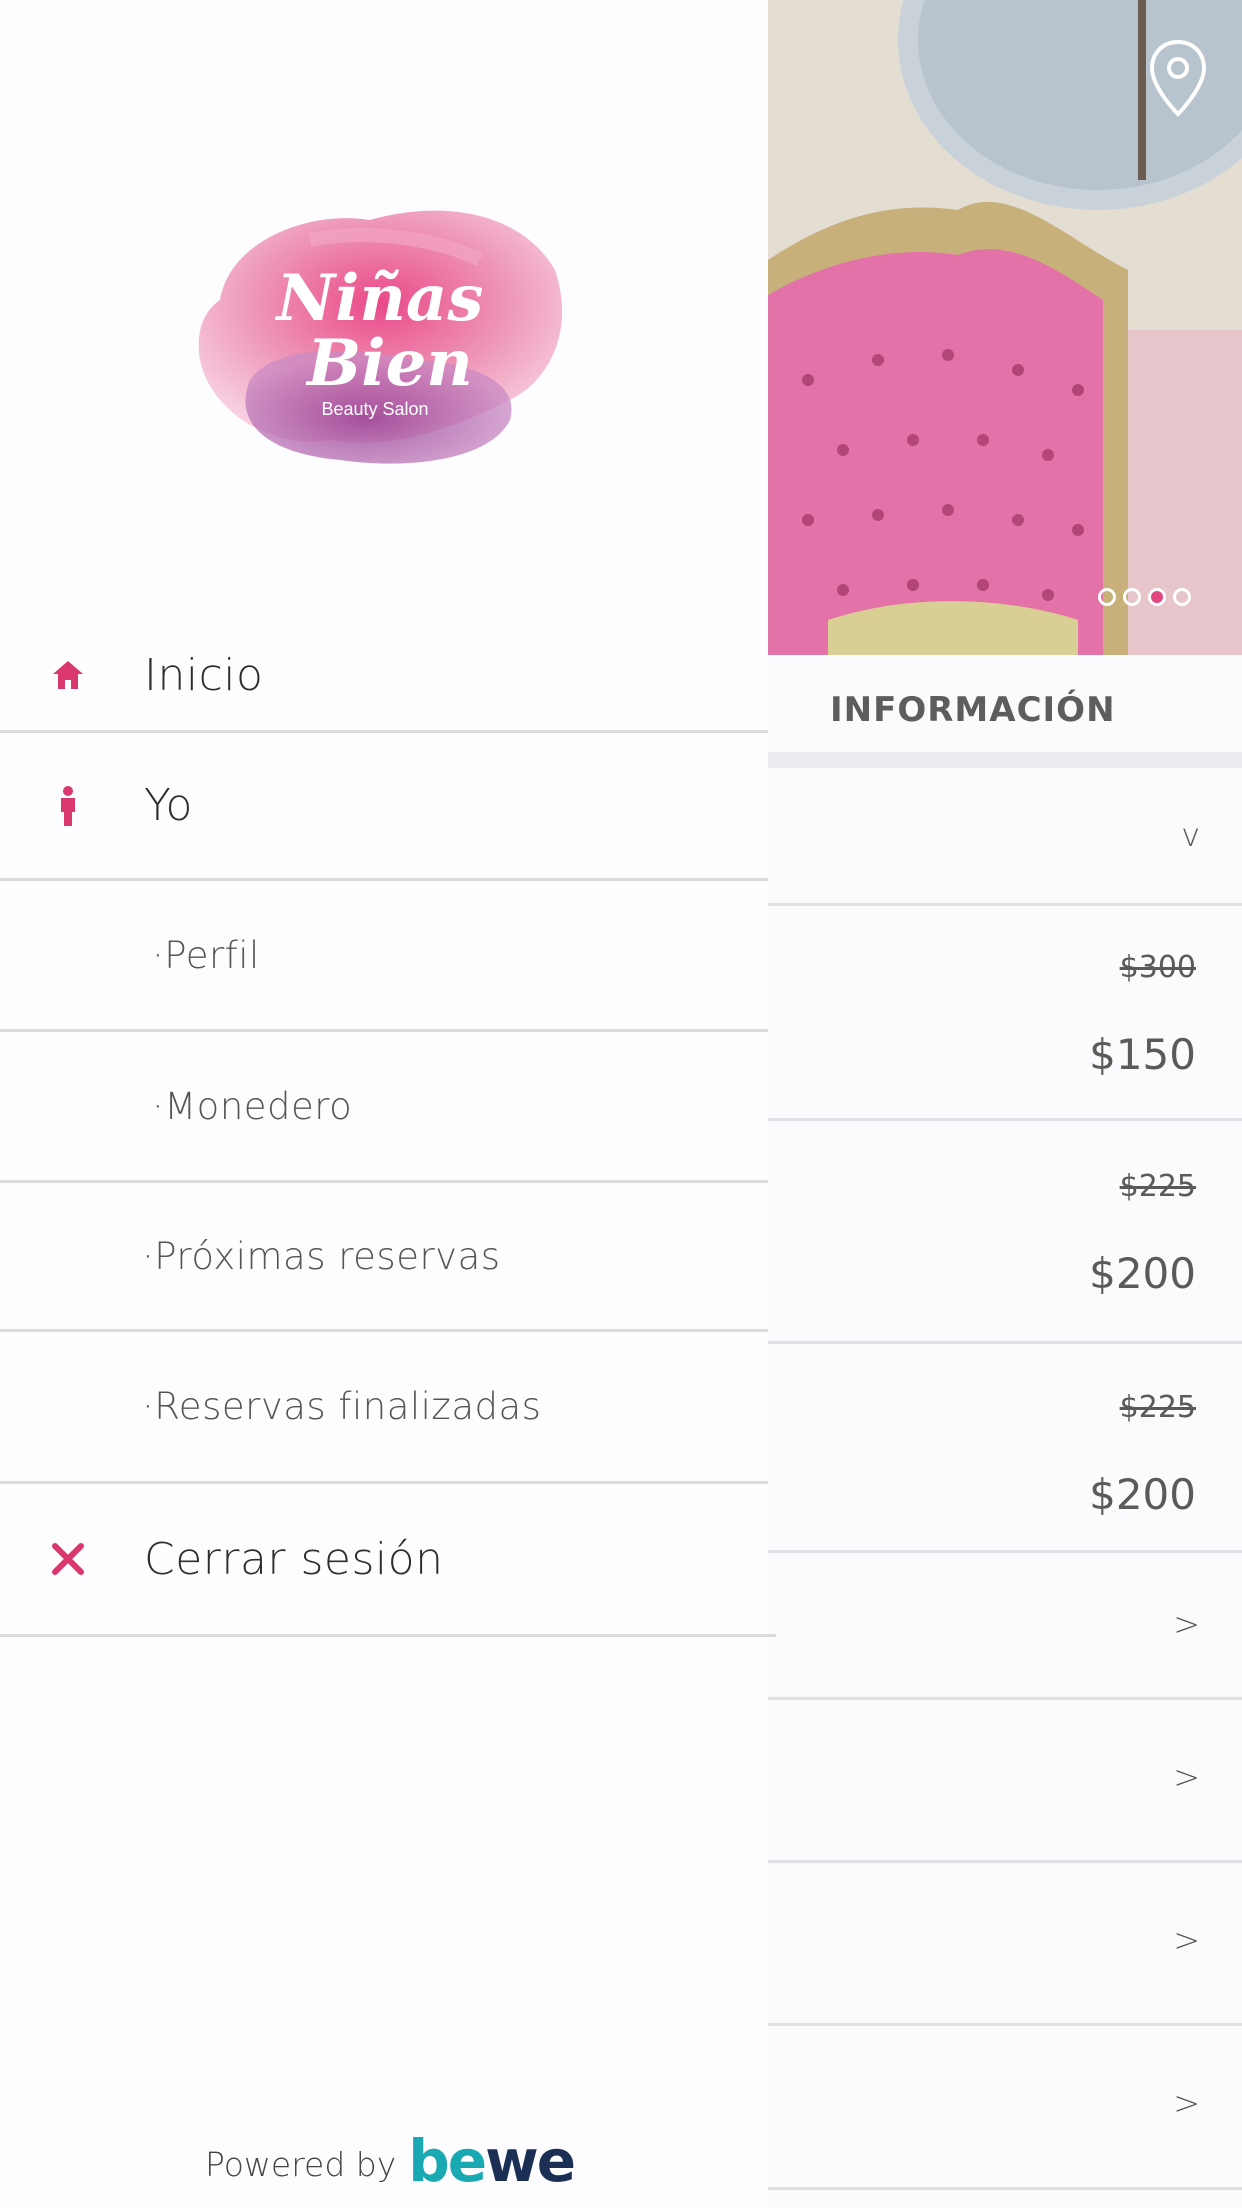  Describe the element at coordinates (1178, 80) in the screenshot. I see `location-pin-icon` at that location.